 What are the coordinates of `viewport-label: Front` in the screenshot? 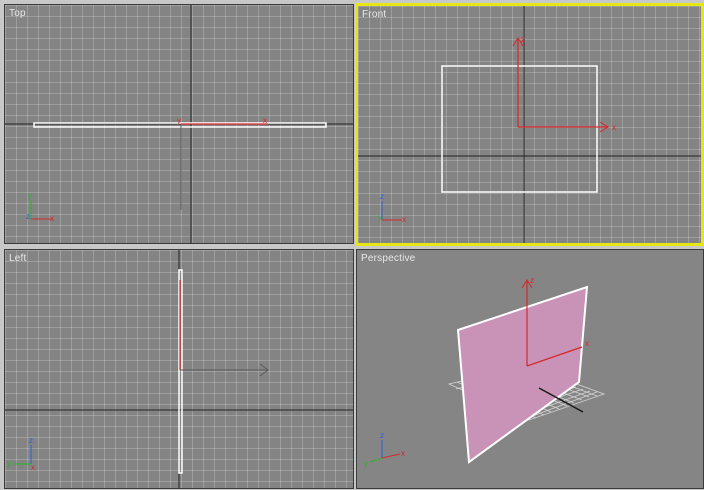 It's located at (374, 14).